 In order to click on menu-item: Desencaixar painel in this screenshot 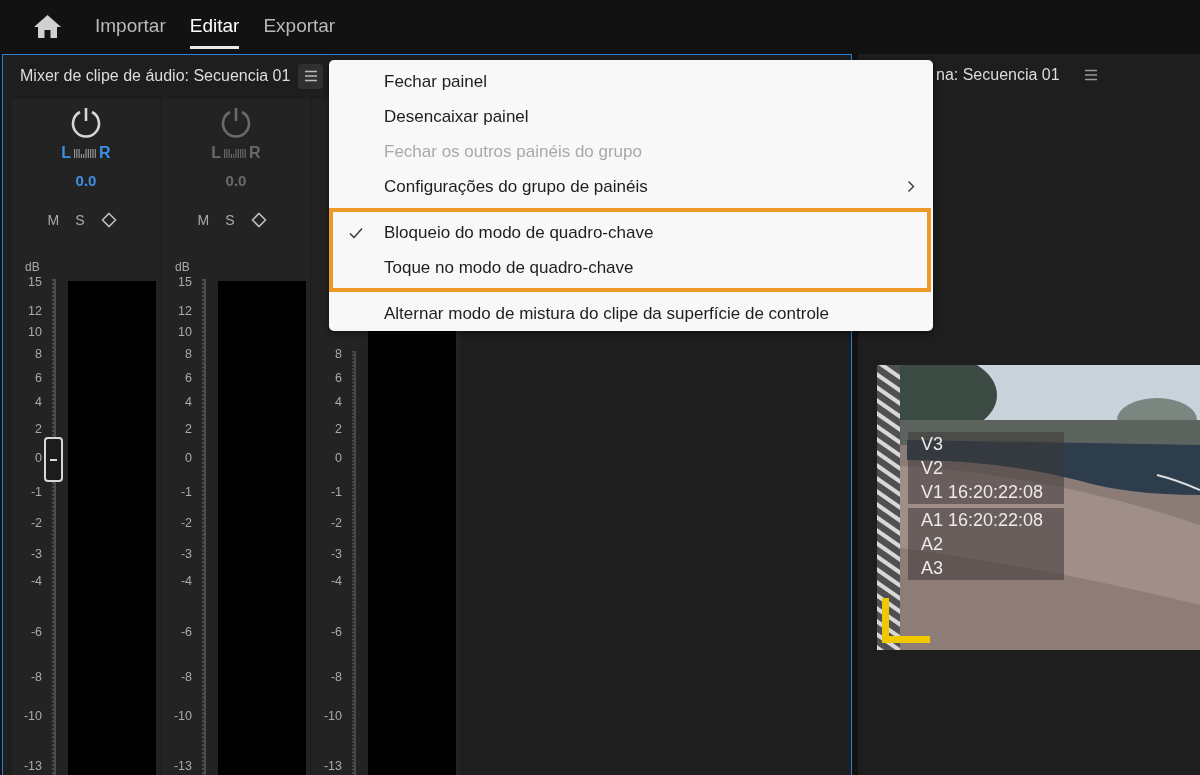, I will do `click(631, 116)`.